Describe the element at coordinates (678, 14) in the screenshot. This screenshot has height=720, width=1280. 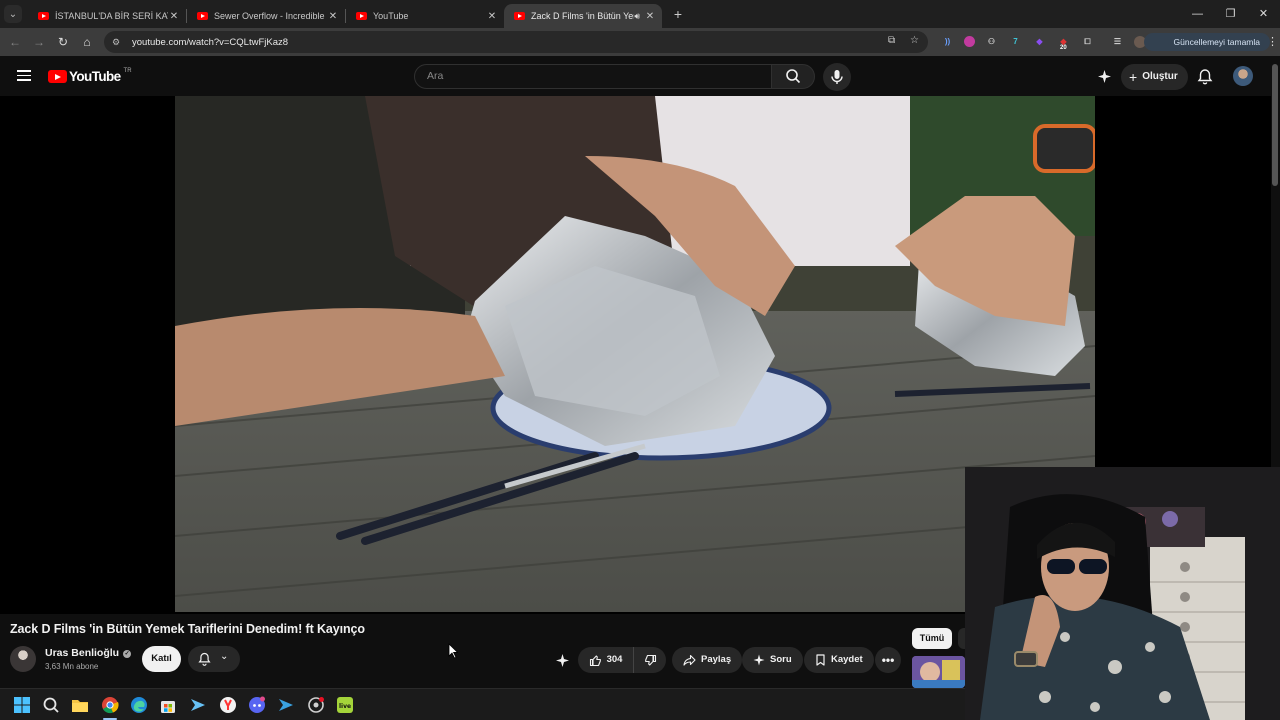
I see `new-tab-button: +` at that location.